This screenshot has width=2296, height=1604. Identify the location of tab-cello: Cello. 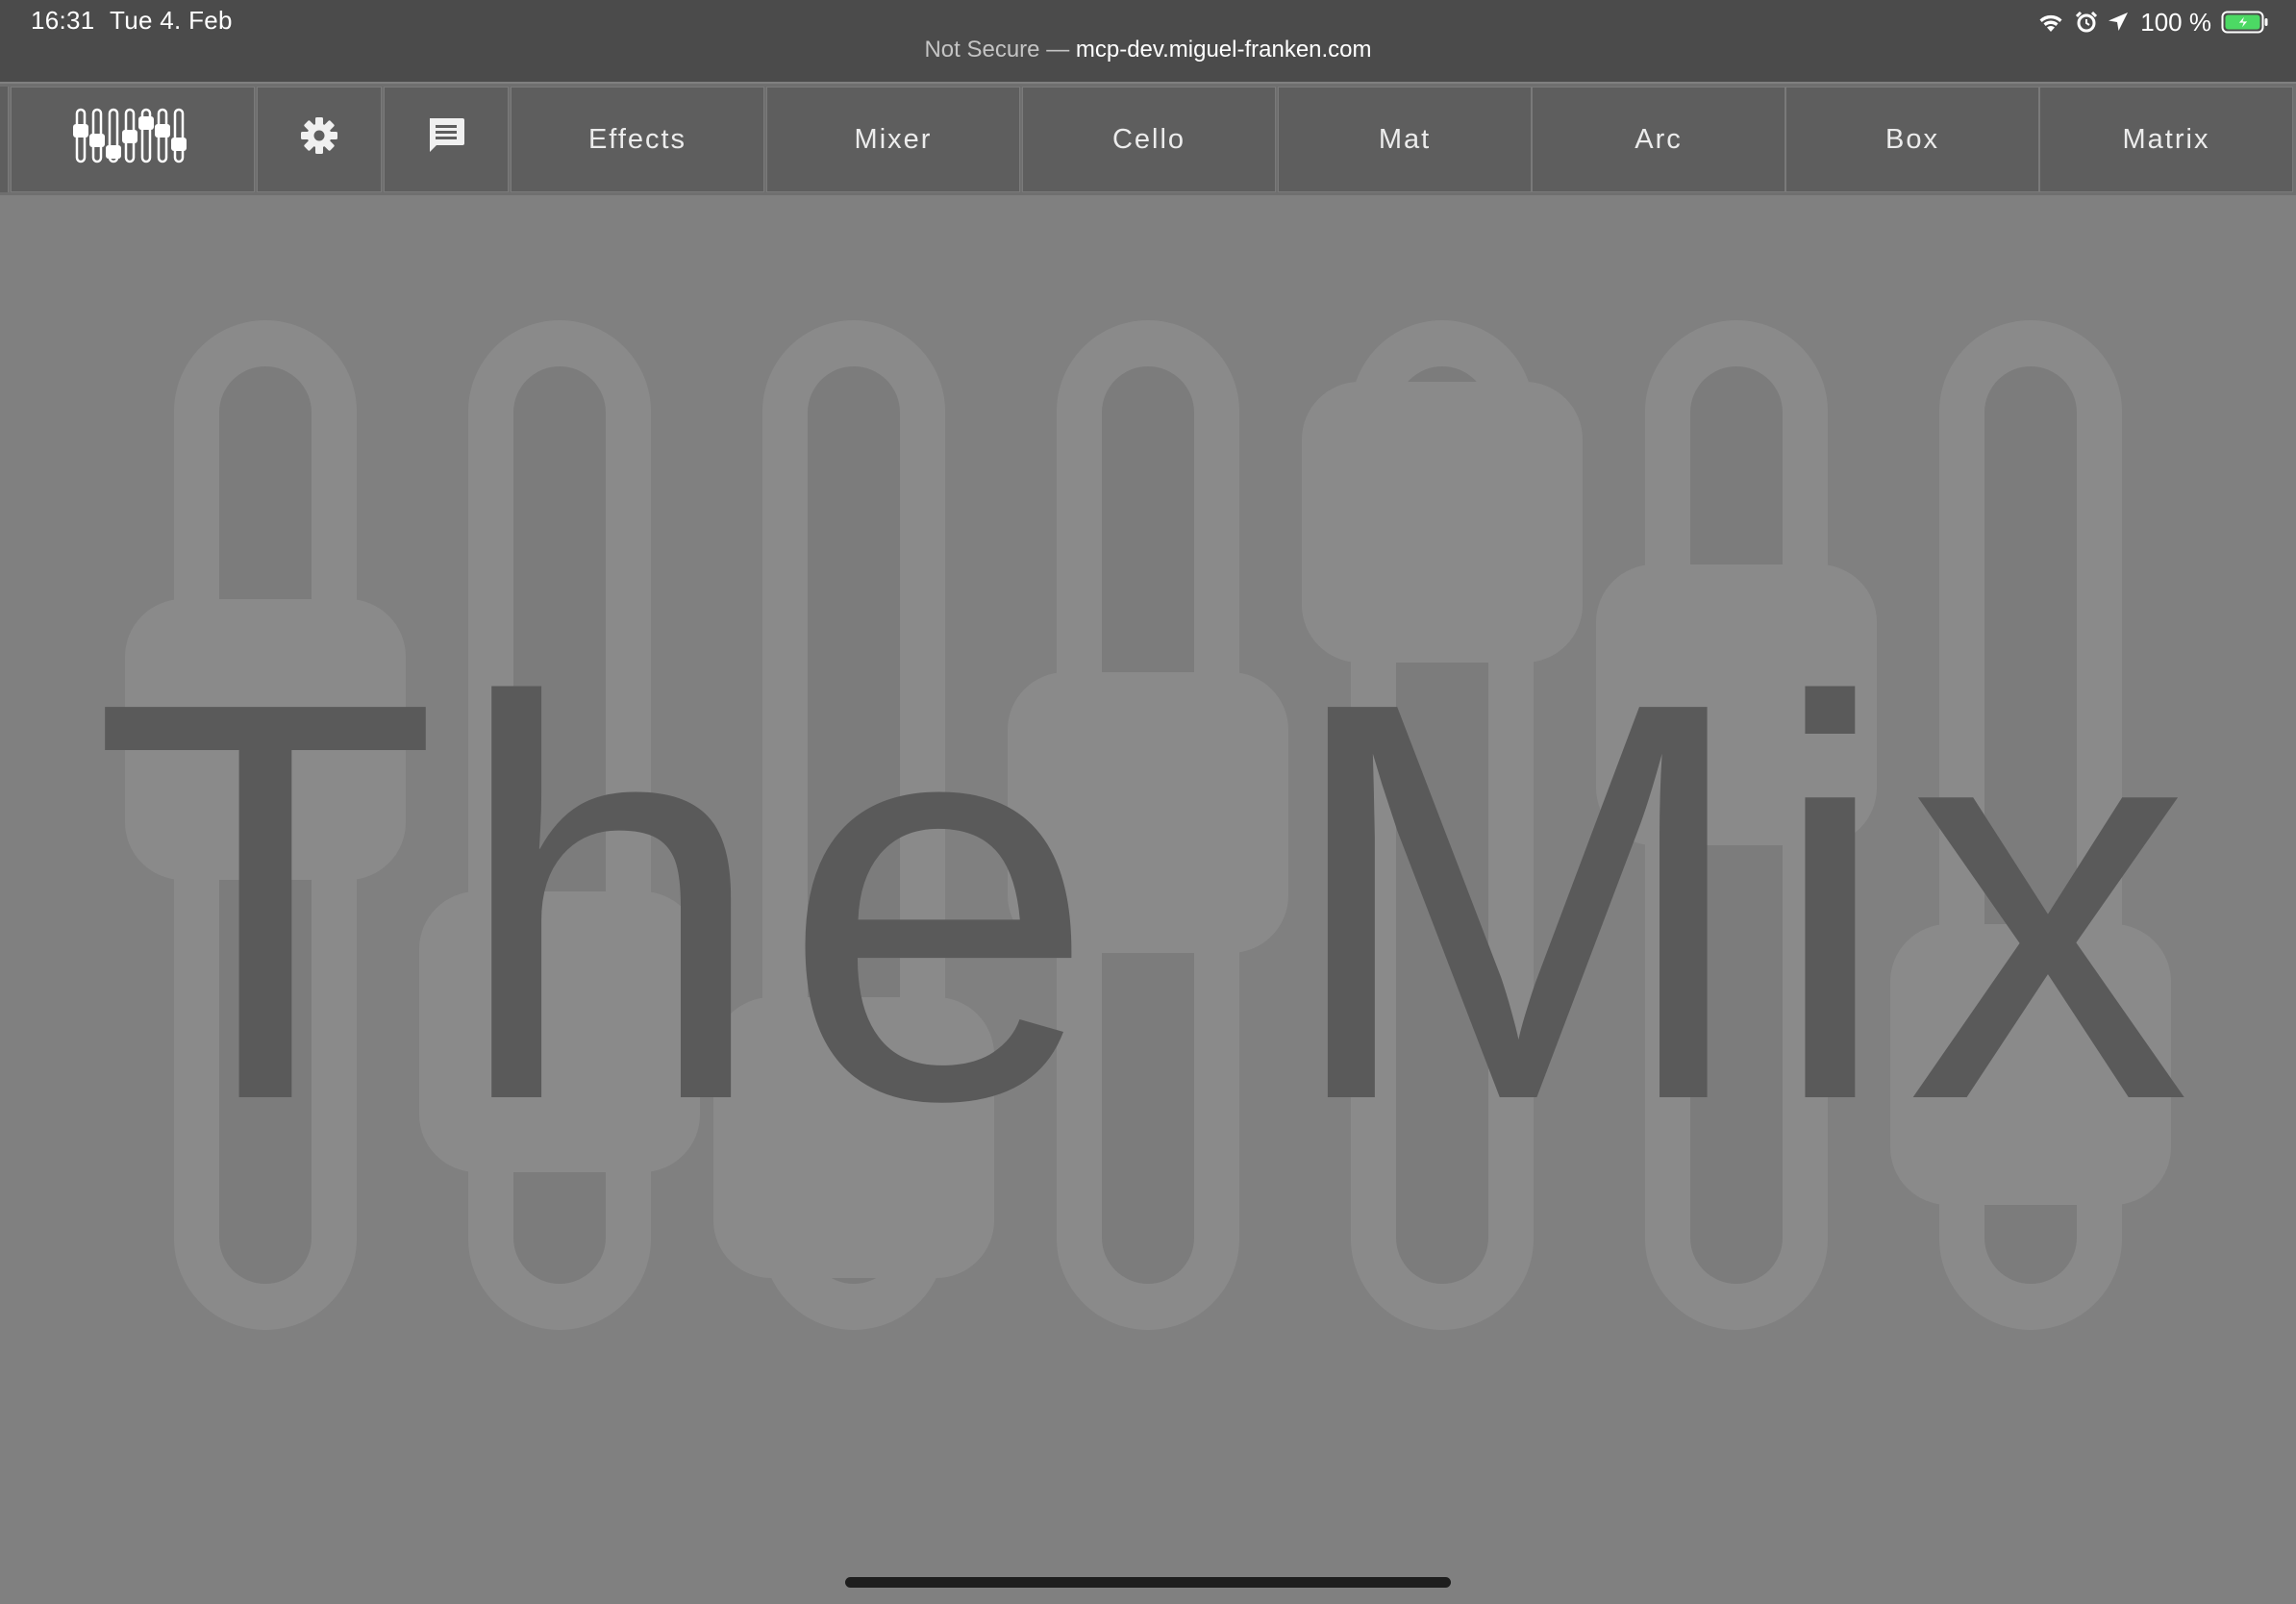
(1149, 139).